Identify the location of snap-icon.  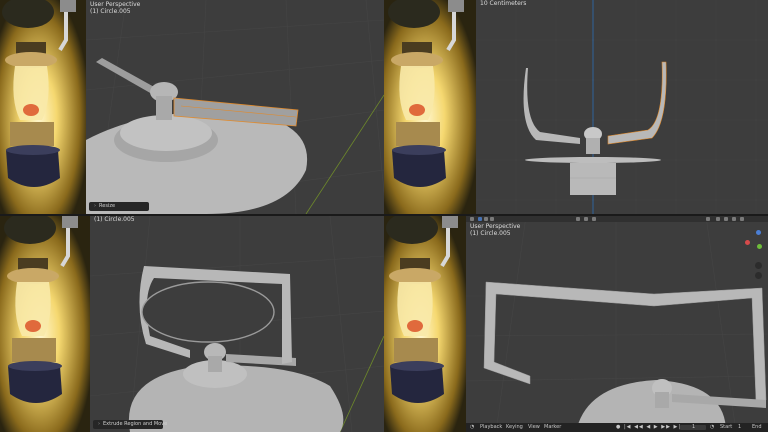
(586, 219).